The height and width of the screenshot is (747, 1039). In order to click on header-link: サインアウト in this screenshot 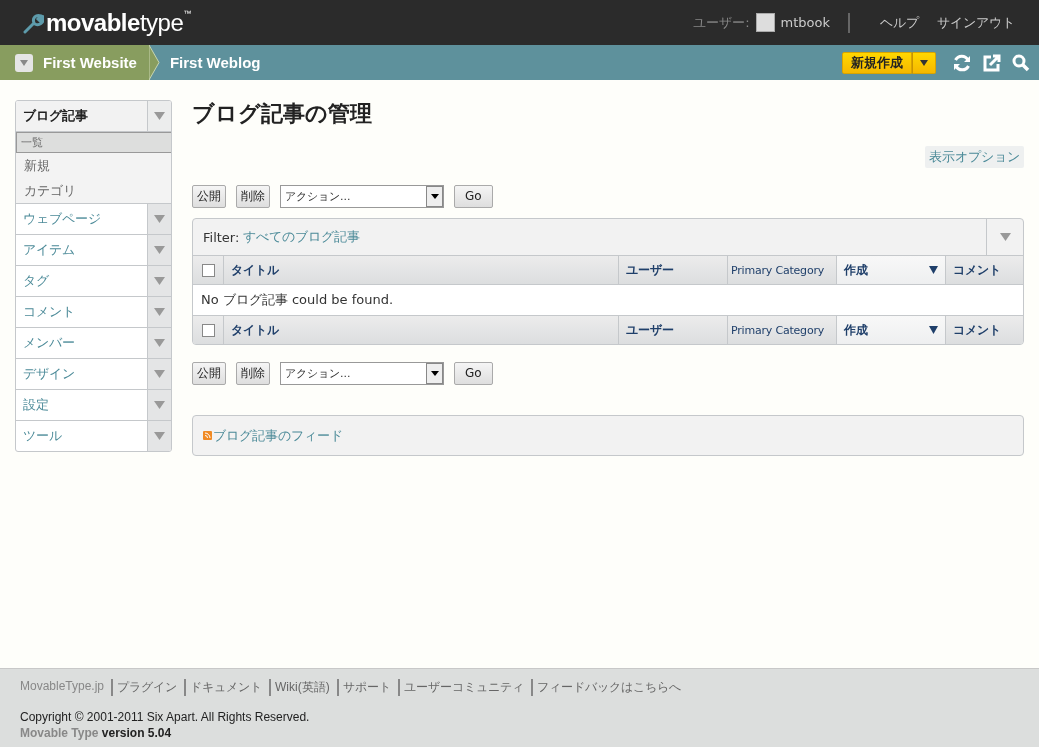, I will do `click(976, 22)`.